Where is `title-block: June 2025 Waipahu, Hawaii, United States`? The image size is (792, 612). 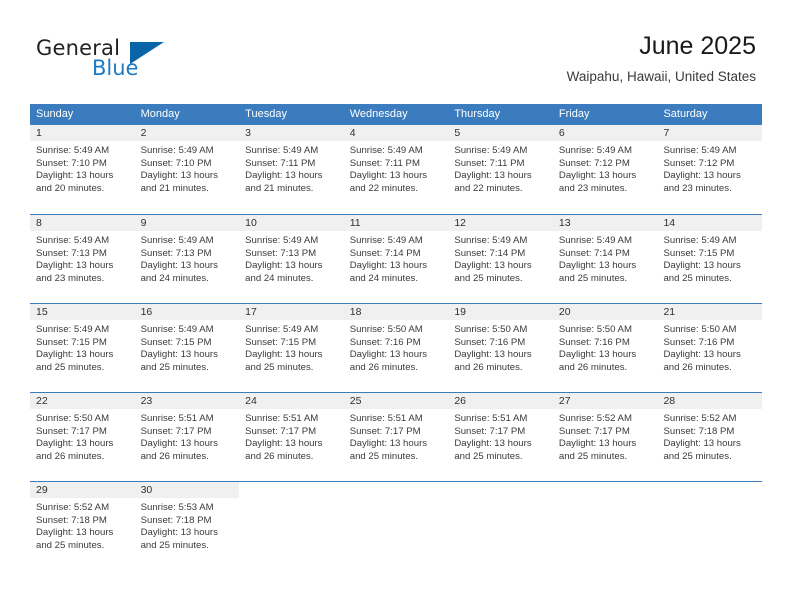
title-block: June 2025 Waipahu, Hawaii, United States is located at coordinates (661, 57).